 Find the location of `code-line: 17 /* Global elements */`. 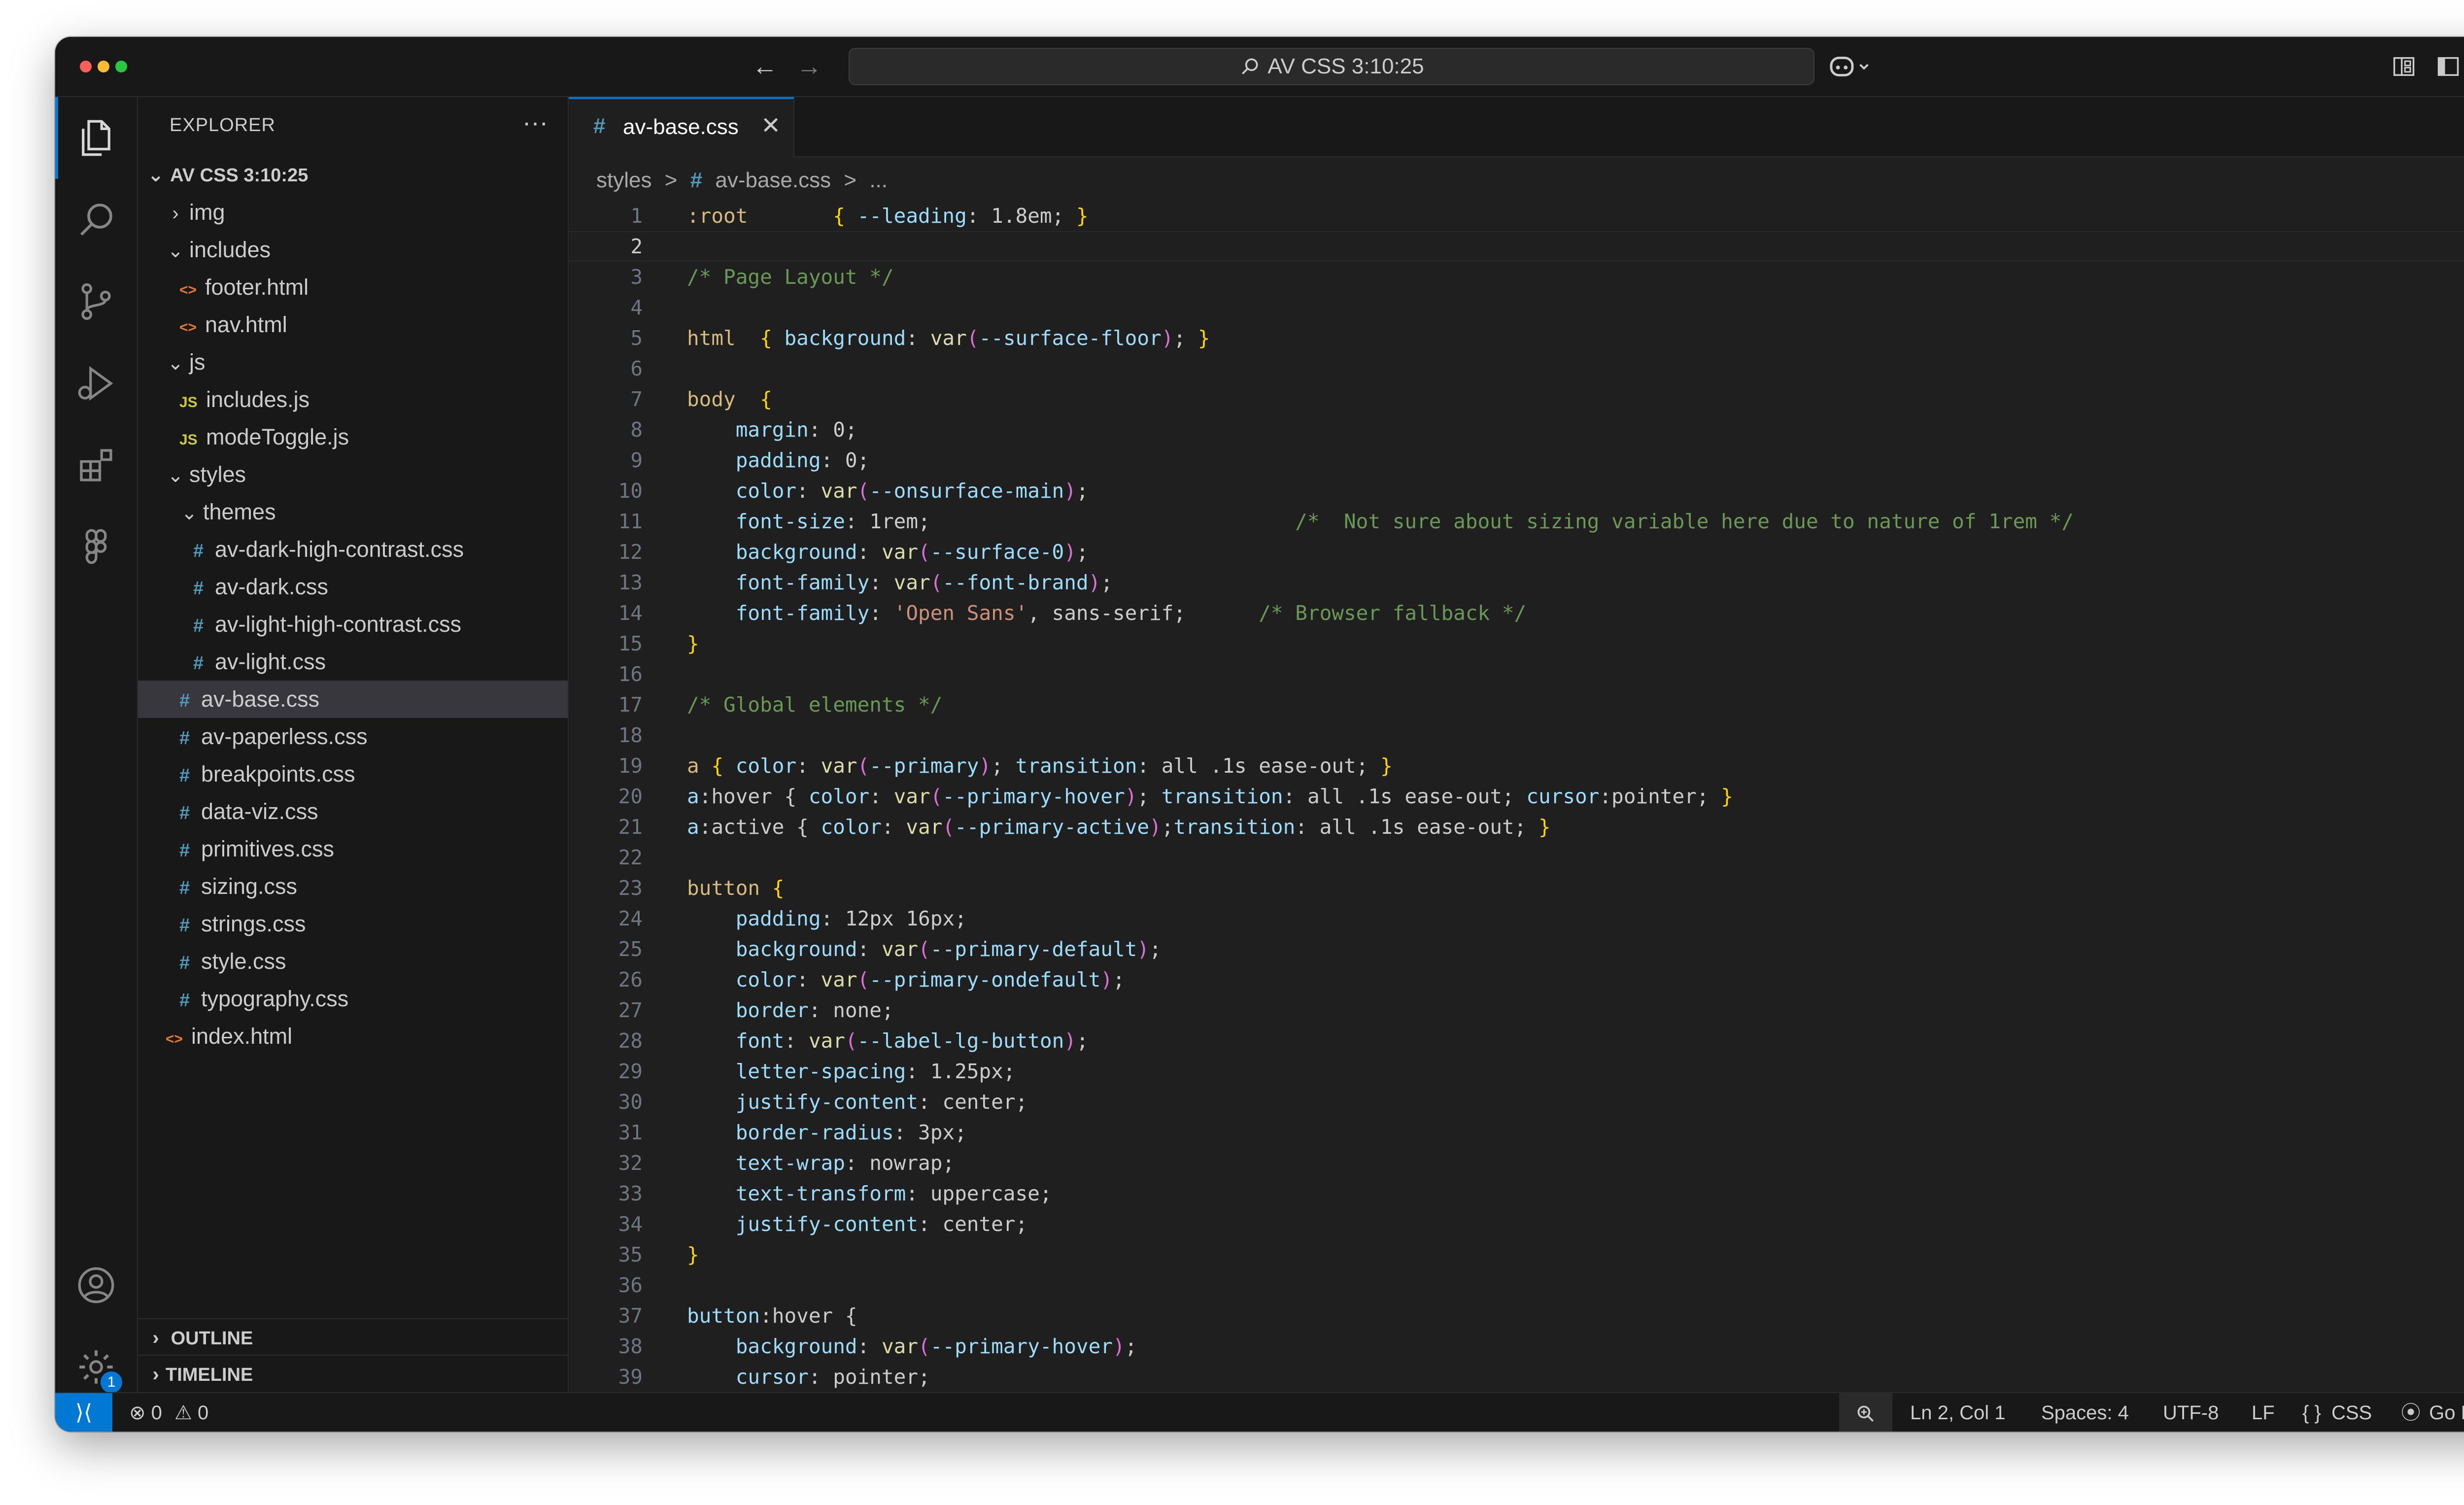

code-line: 17 /* Global elements */ is located at coordinates (1516, 704).